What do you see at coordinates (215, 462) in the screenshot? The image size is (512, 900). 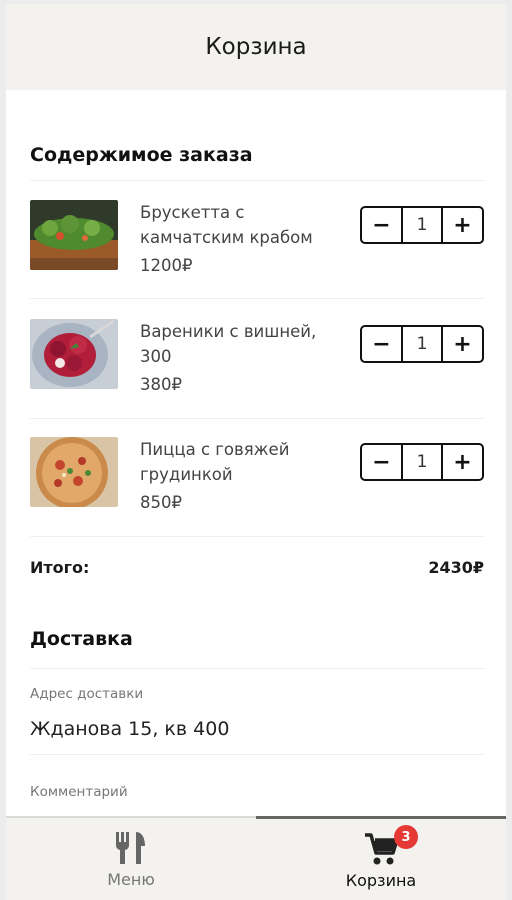 I see `item-name: Пицца с говяжей грудинкой` at bounding box center [215, 462].